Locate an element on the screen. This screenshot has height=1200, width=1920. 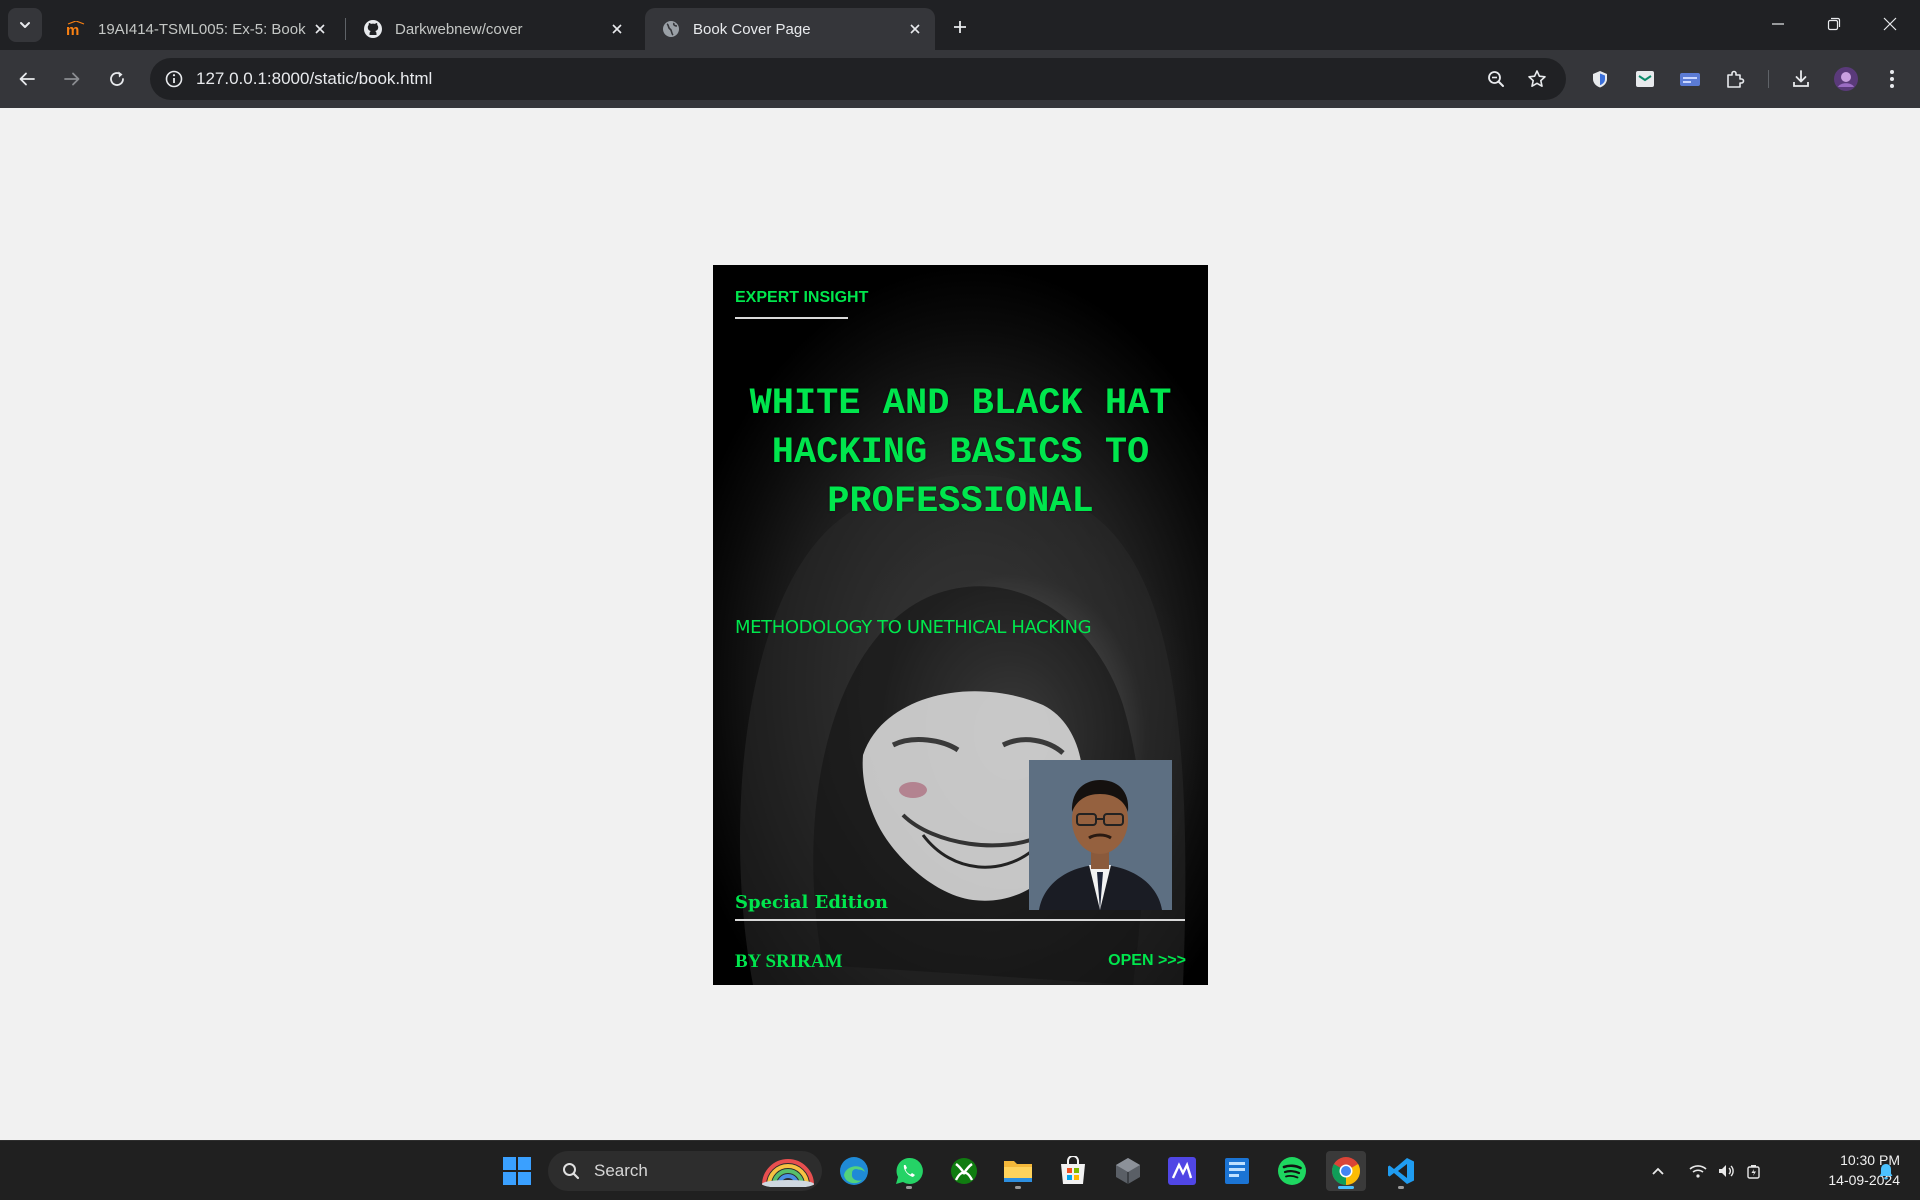
tab-moodle: m 19AI414-TSML005: Ex-5: Book C is located at coordinates (195, 29).